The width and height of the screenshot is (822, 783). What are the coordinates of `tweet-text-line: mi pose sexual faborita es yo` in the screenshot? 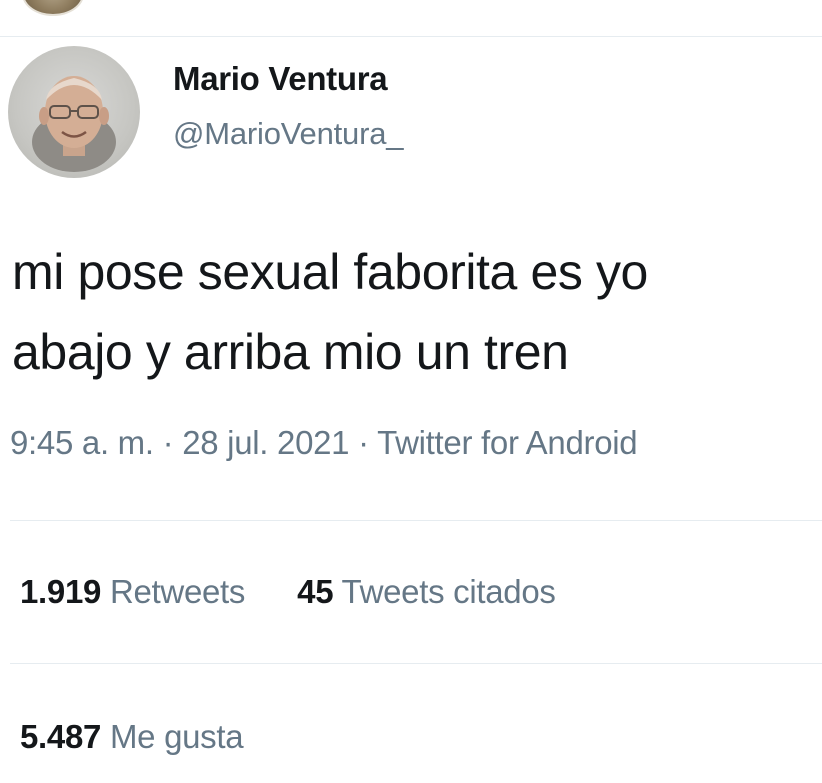 It's located at (330, 272).